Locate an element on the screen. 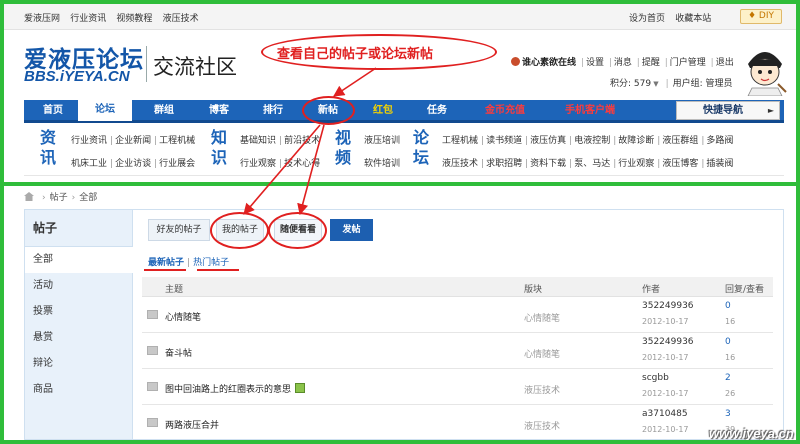 This screenshot has height=444, width=800. category-zhishi: 知识 is located at coordinates (221, 148).